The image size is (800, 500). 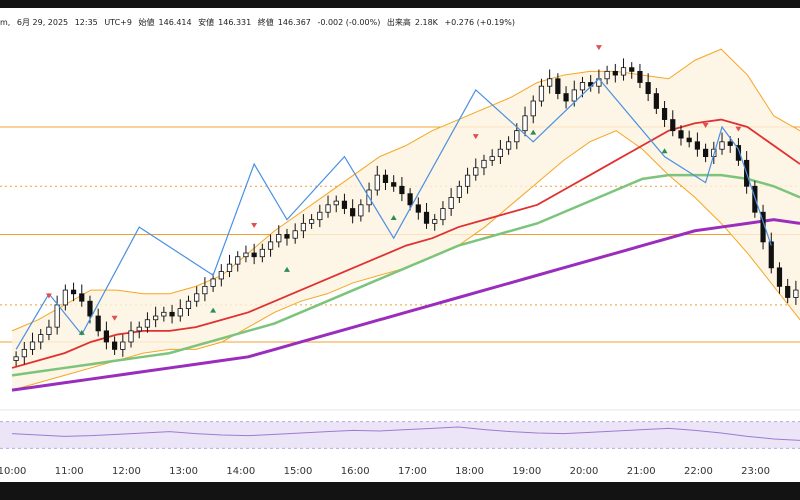 I want to click on x-tick-label: 11:00, so click(x=69, y=471).